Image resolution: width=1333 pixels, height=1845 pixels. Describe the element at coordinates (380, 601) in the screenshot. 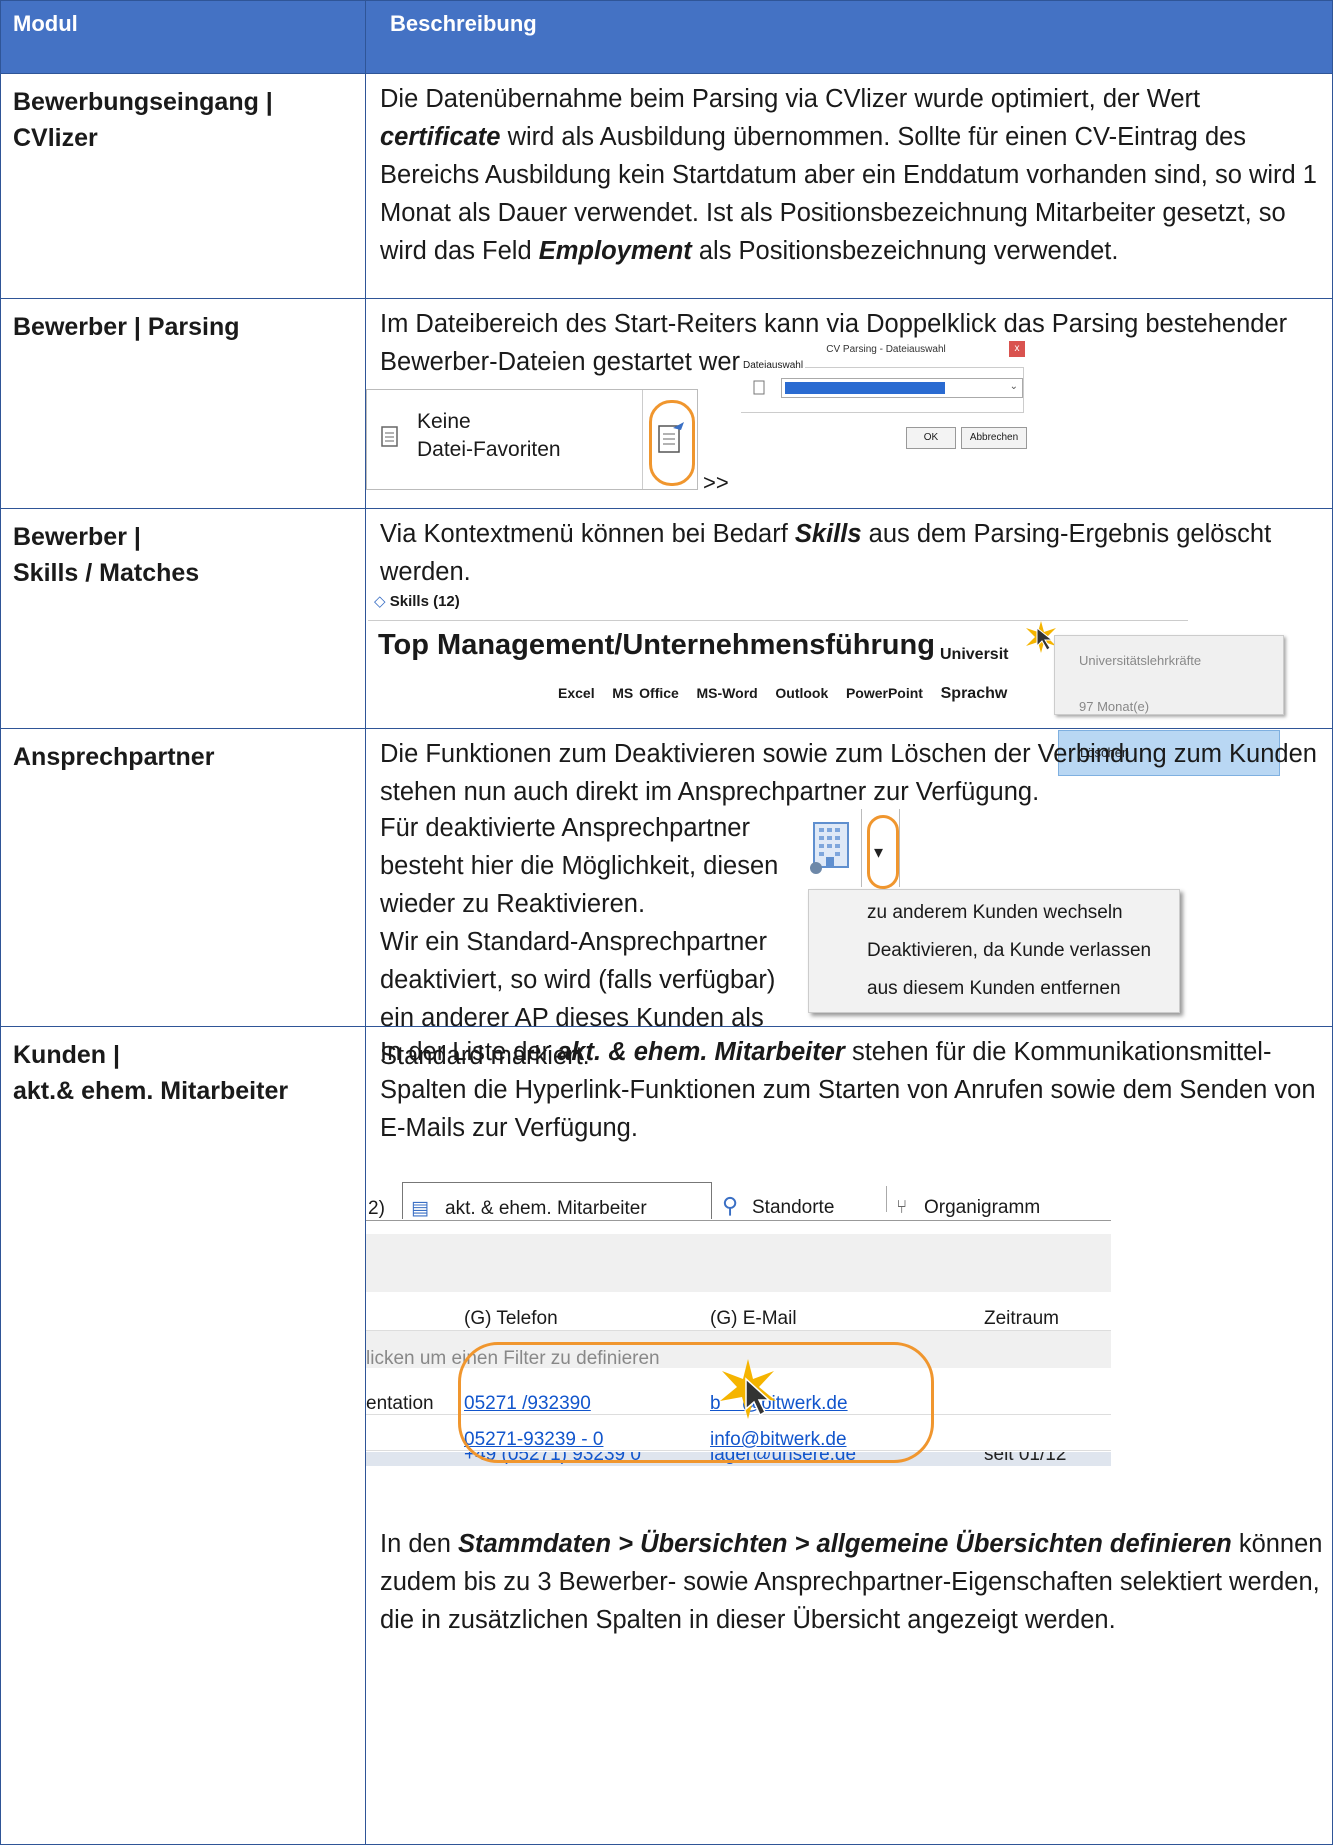

I see `tag-icon: ◇` at that location.